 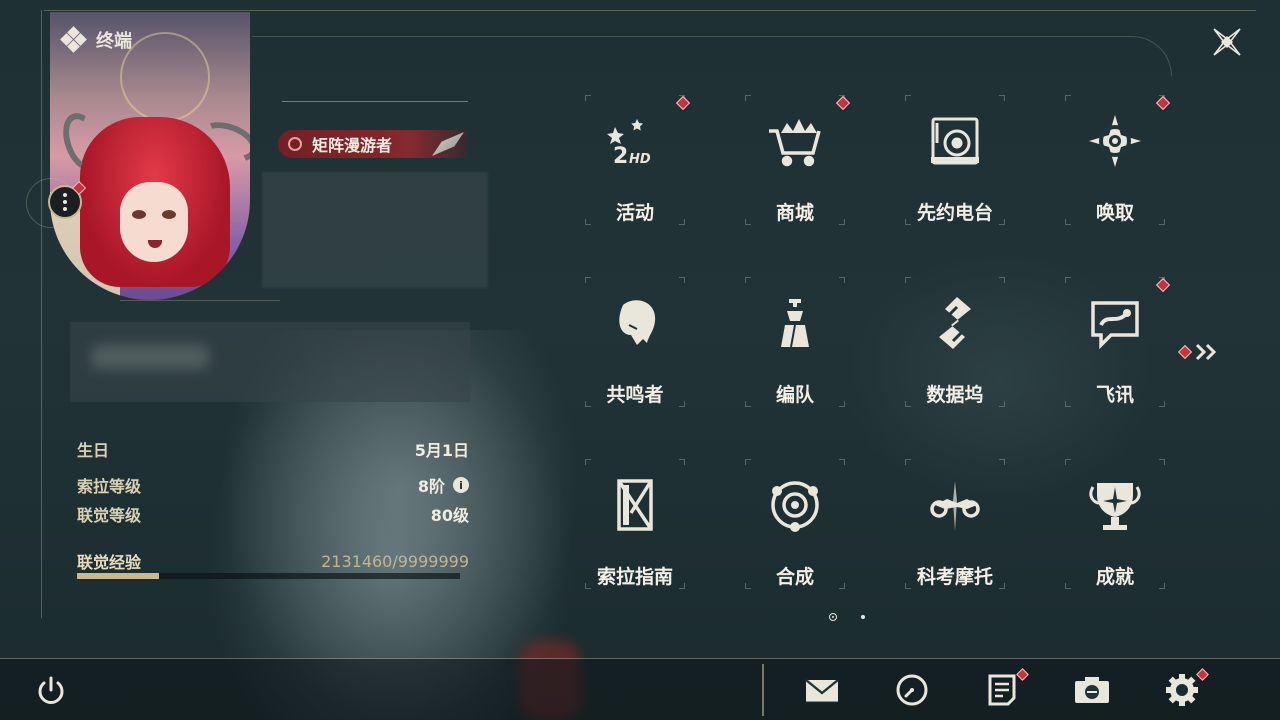 I want to click on menu-tile-label: 数据坞, so click(x=955, y=395).